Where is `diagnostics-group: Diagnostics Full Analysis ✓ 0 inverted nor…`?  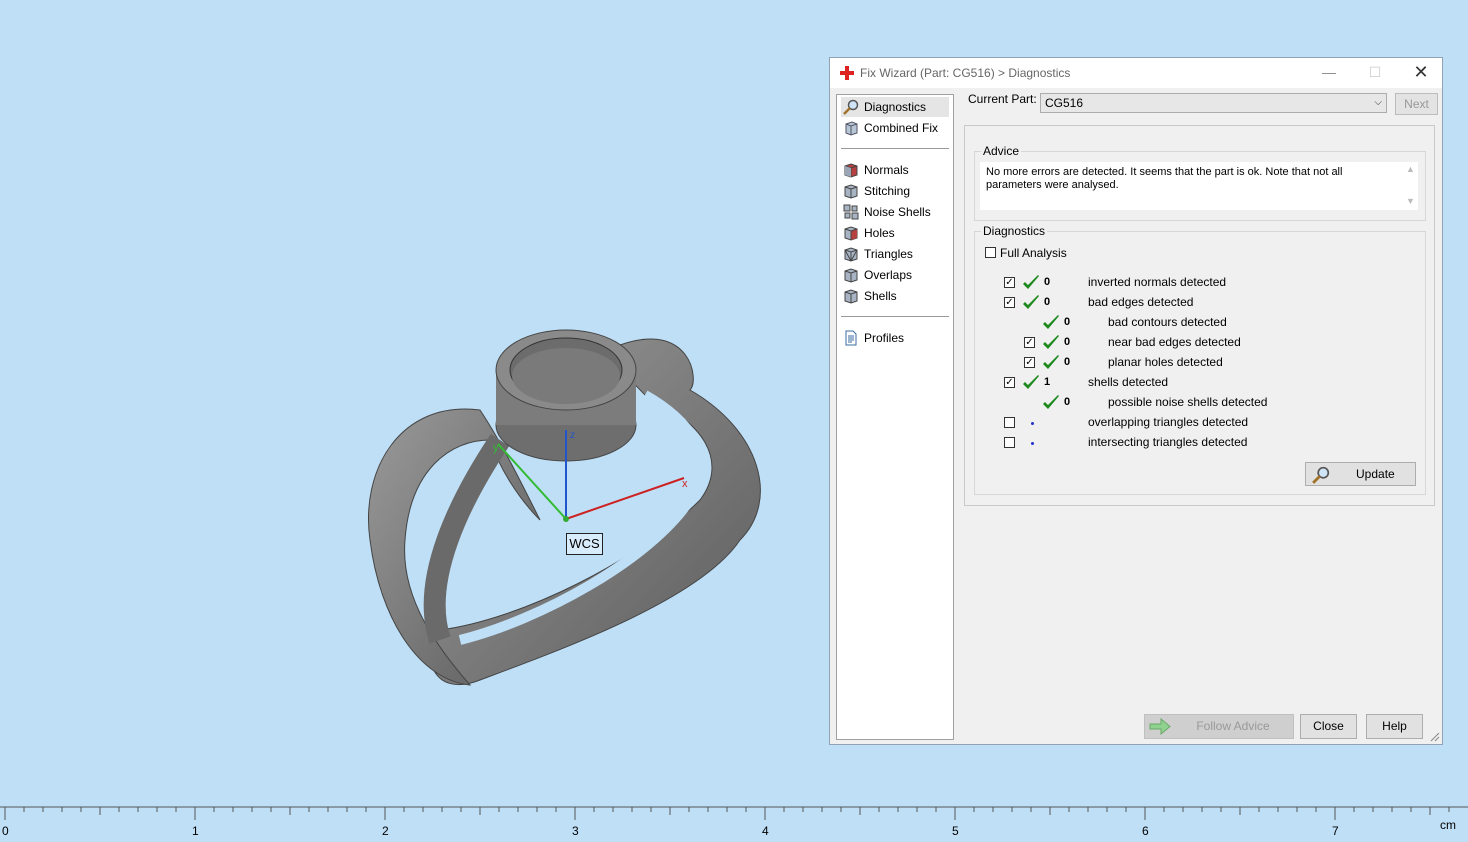
diagnostics-group: Diagnostics Full Analysis ✓ 0 inverted nor… is located at coordinates (1200, 359).